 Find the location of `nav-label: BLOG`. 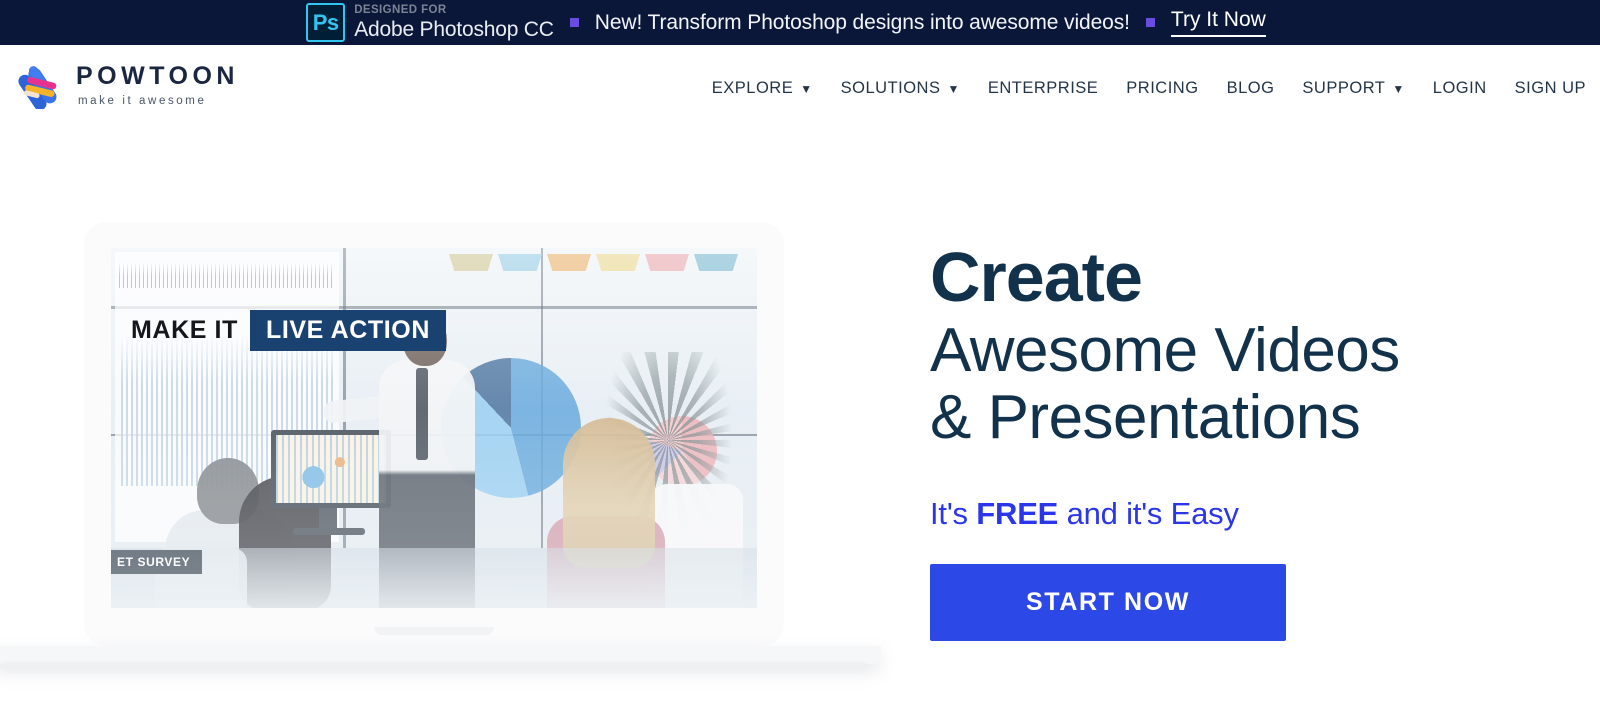

nav-label: BLOG is located at coordinates (1250, 88).